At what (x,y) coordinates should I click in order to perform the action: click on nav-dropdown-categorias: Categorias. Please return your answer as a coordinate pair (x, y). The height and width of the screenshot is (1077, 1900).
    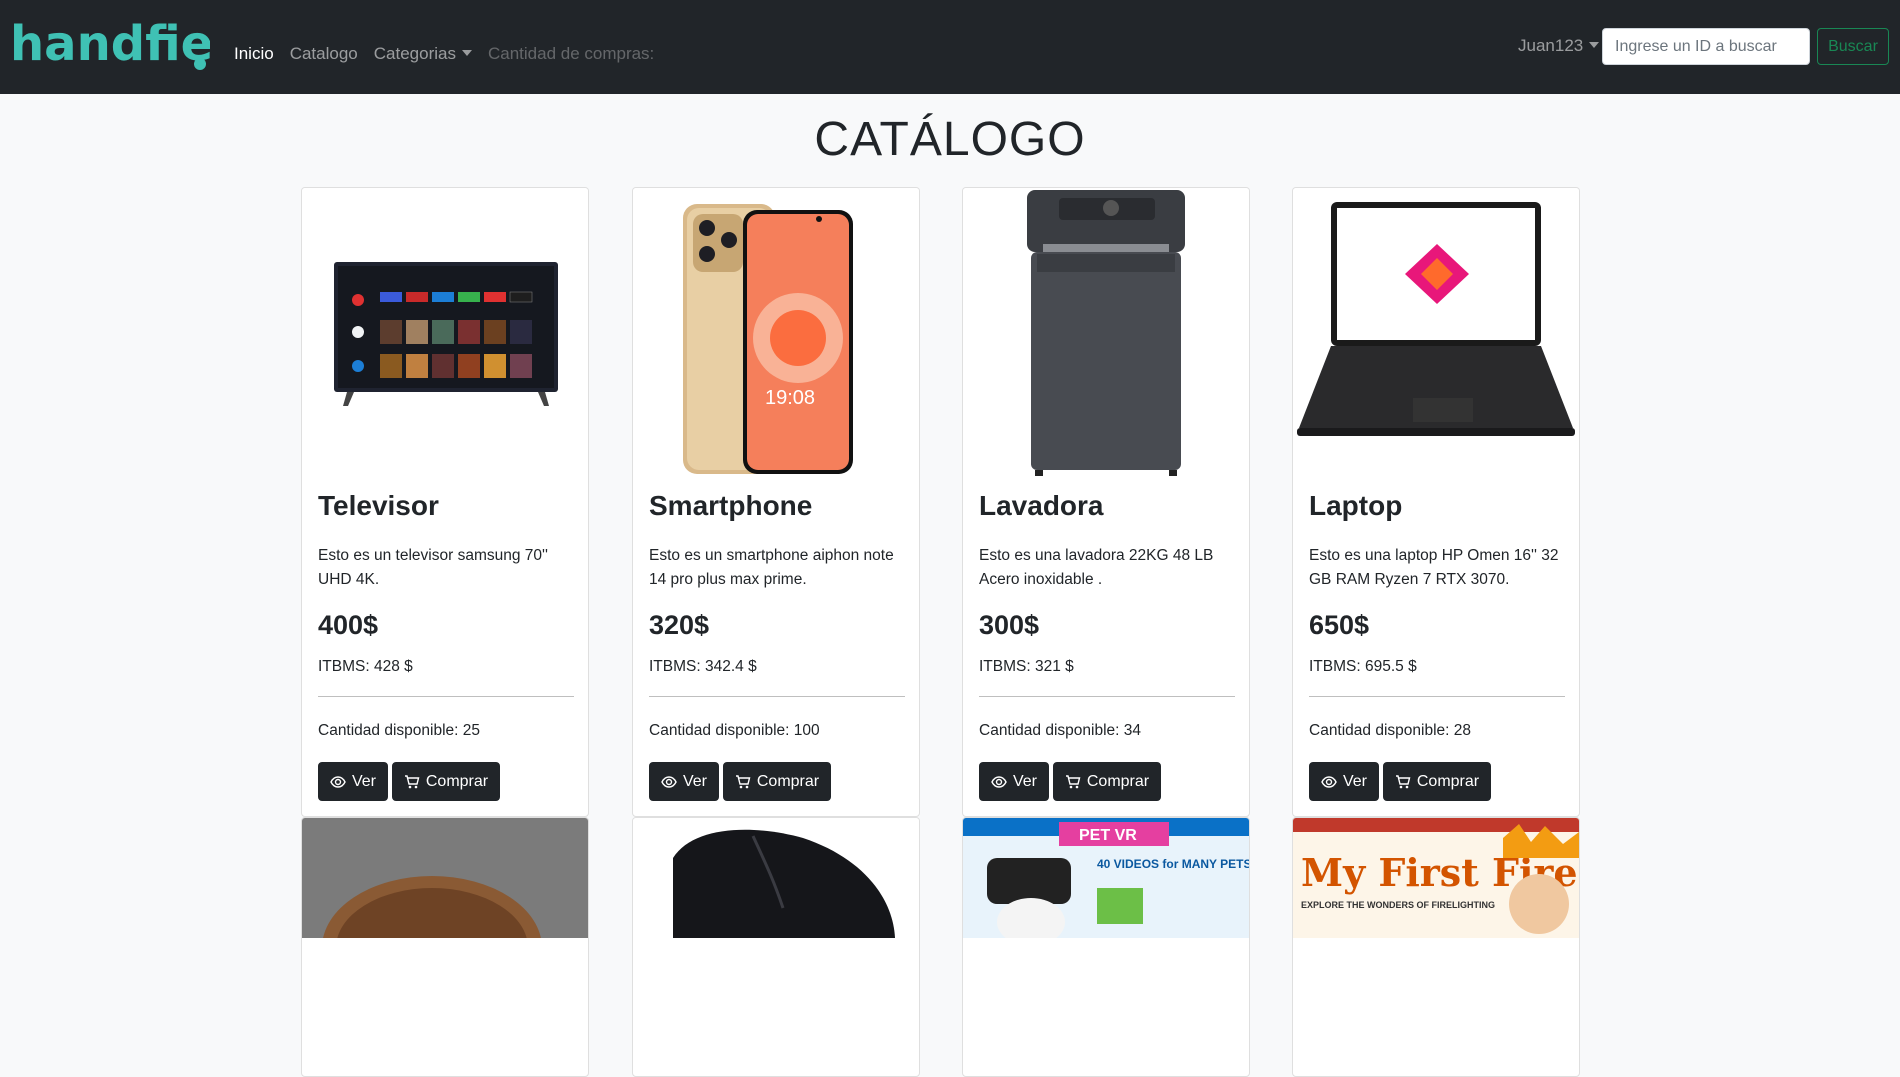
    Looking at the image, I should click on (423, 54).